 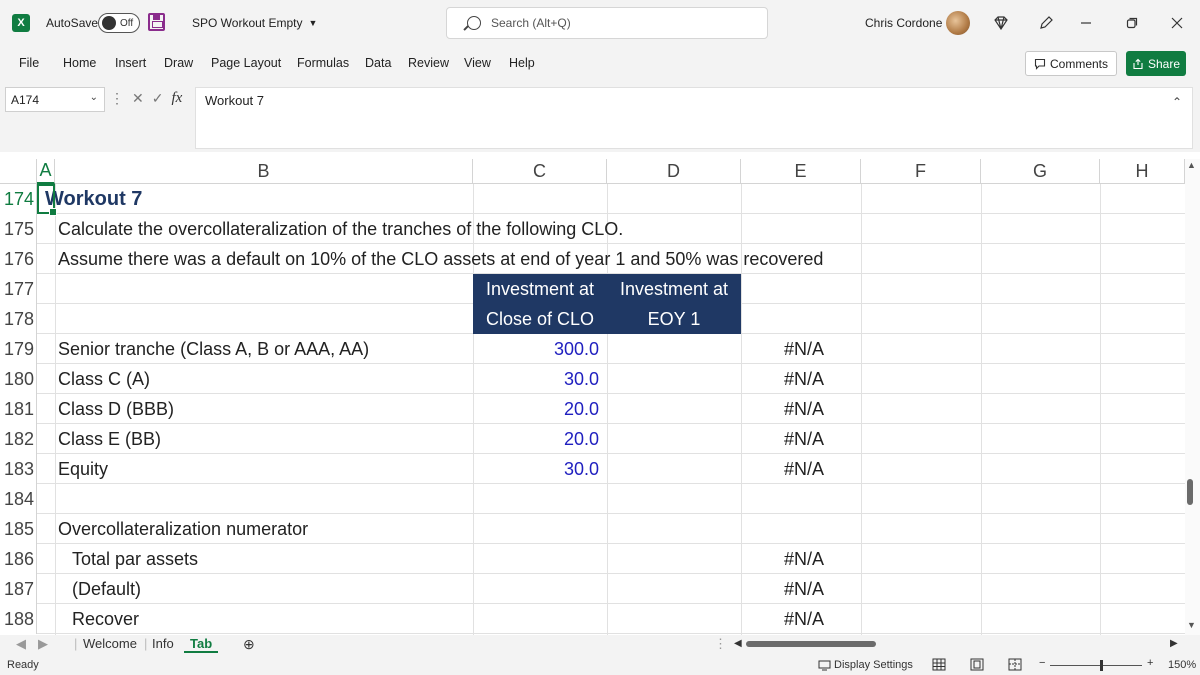 What do you see at coordinates (801, 171) in the screenshot?
I see `column-header-e: E` at bounding box center [801, 171].